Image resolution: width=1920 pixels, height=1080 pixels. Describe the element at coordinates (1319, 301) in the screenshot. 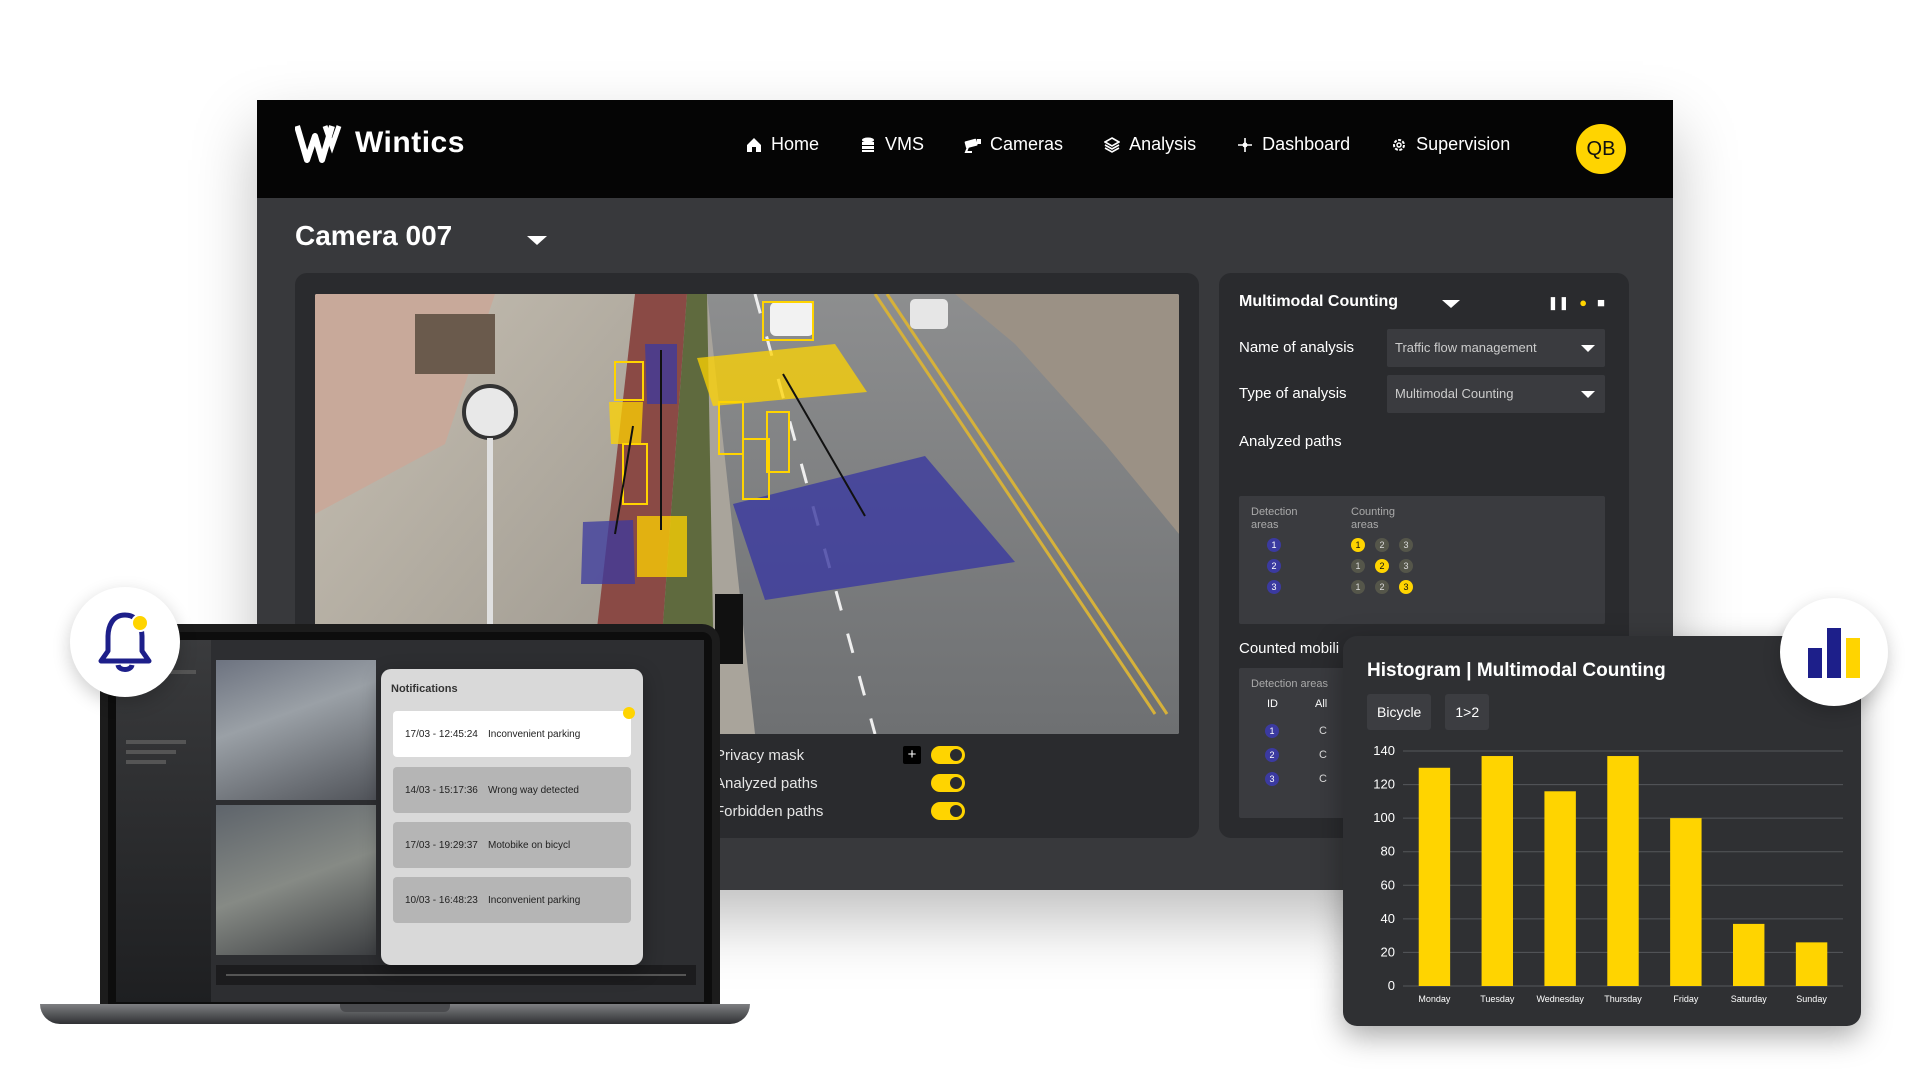

I see `analysis-panel-title: Multimodal Counting` at that location.